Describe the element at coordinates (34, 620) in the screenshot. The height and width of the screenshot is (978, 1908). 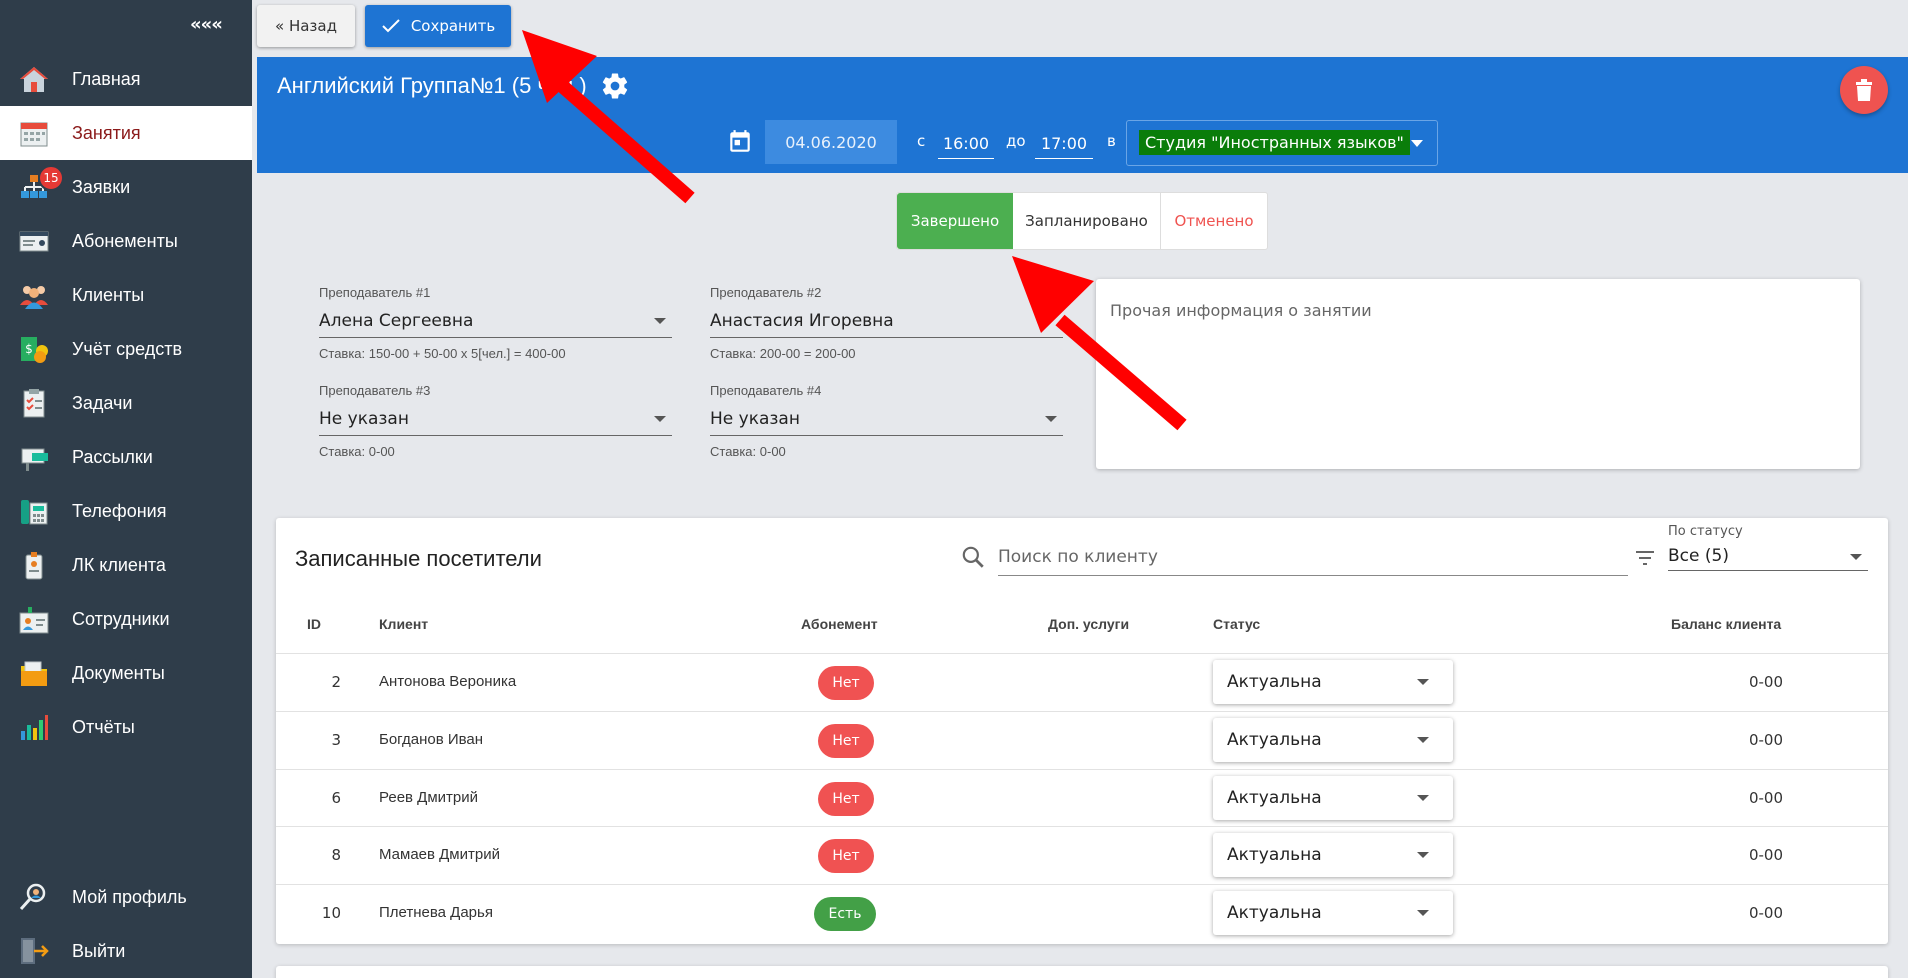
I see `staff-icon` at that location.